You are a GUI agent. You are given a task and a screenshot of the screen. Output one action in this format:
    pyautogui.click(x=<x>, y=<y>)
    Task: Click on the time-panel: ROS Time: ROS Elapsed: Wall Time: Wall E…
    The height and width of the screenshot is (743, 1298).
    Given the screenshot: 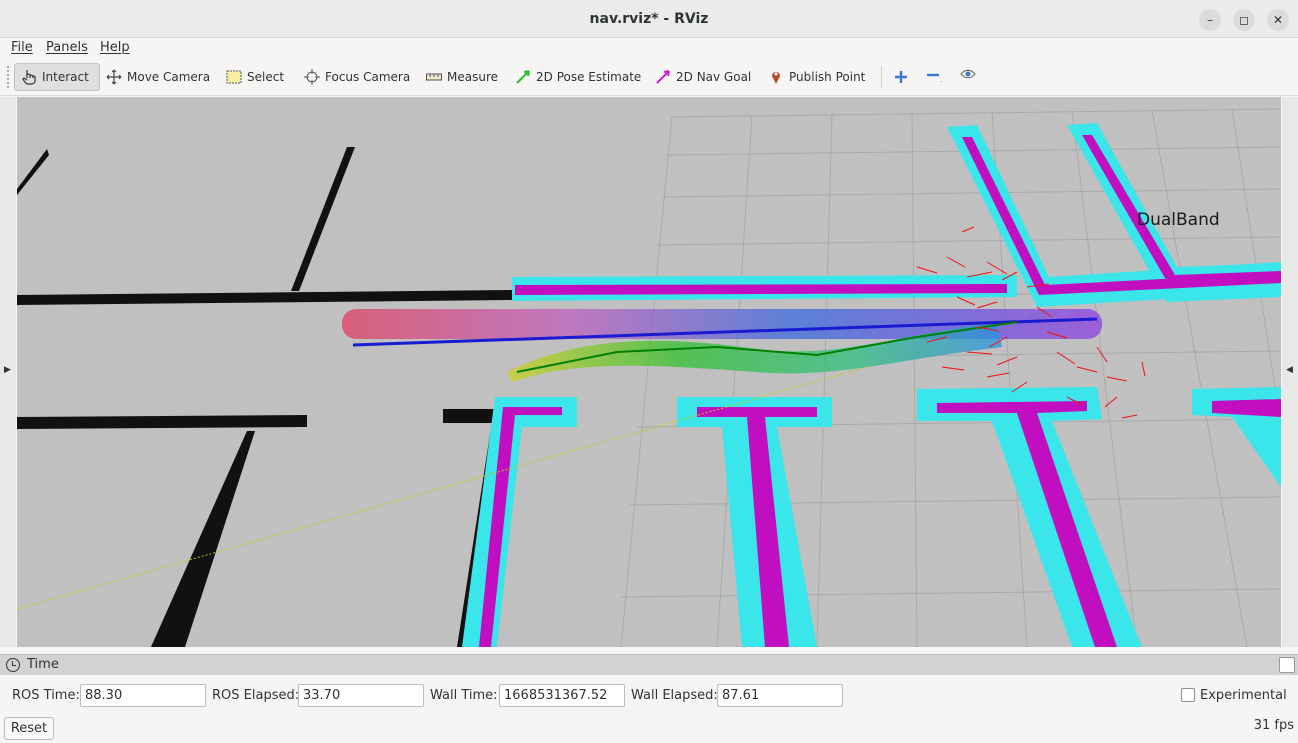 What is the action you would take?
    pyautogui.click(x=649, y=709)
    